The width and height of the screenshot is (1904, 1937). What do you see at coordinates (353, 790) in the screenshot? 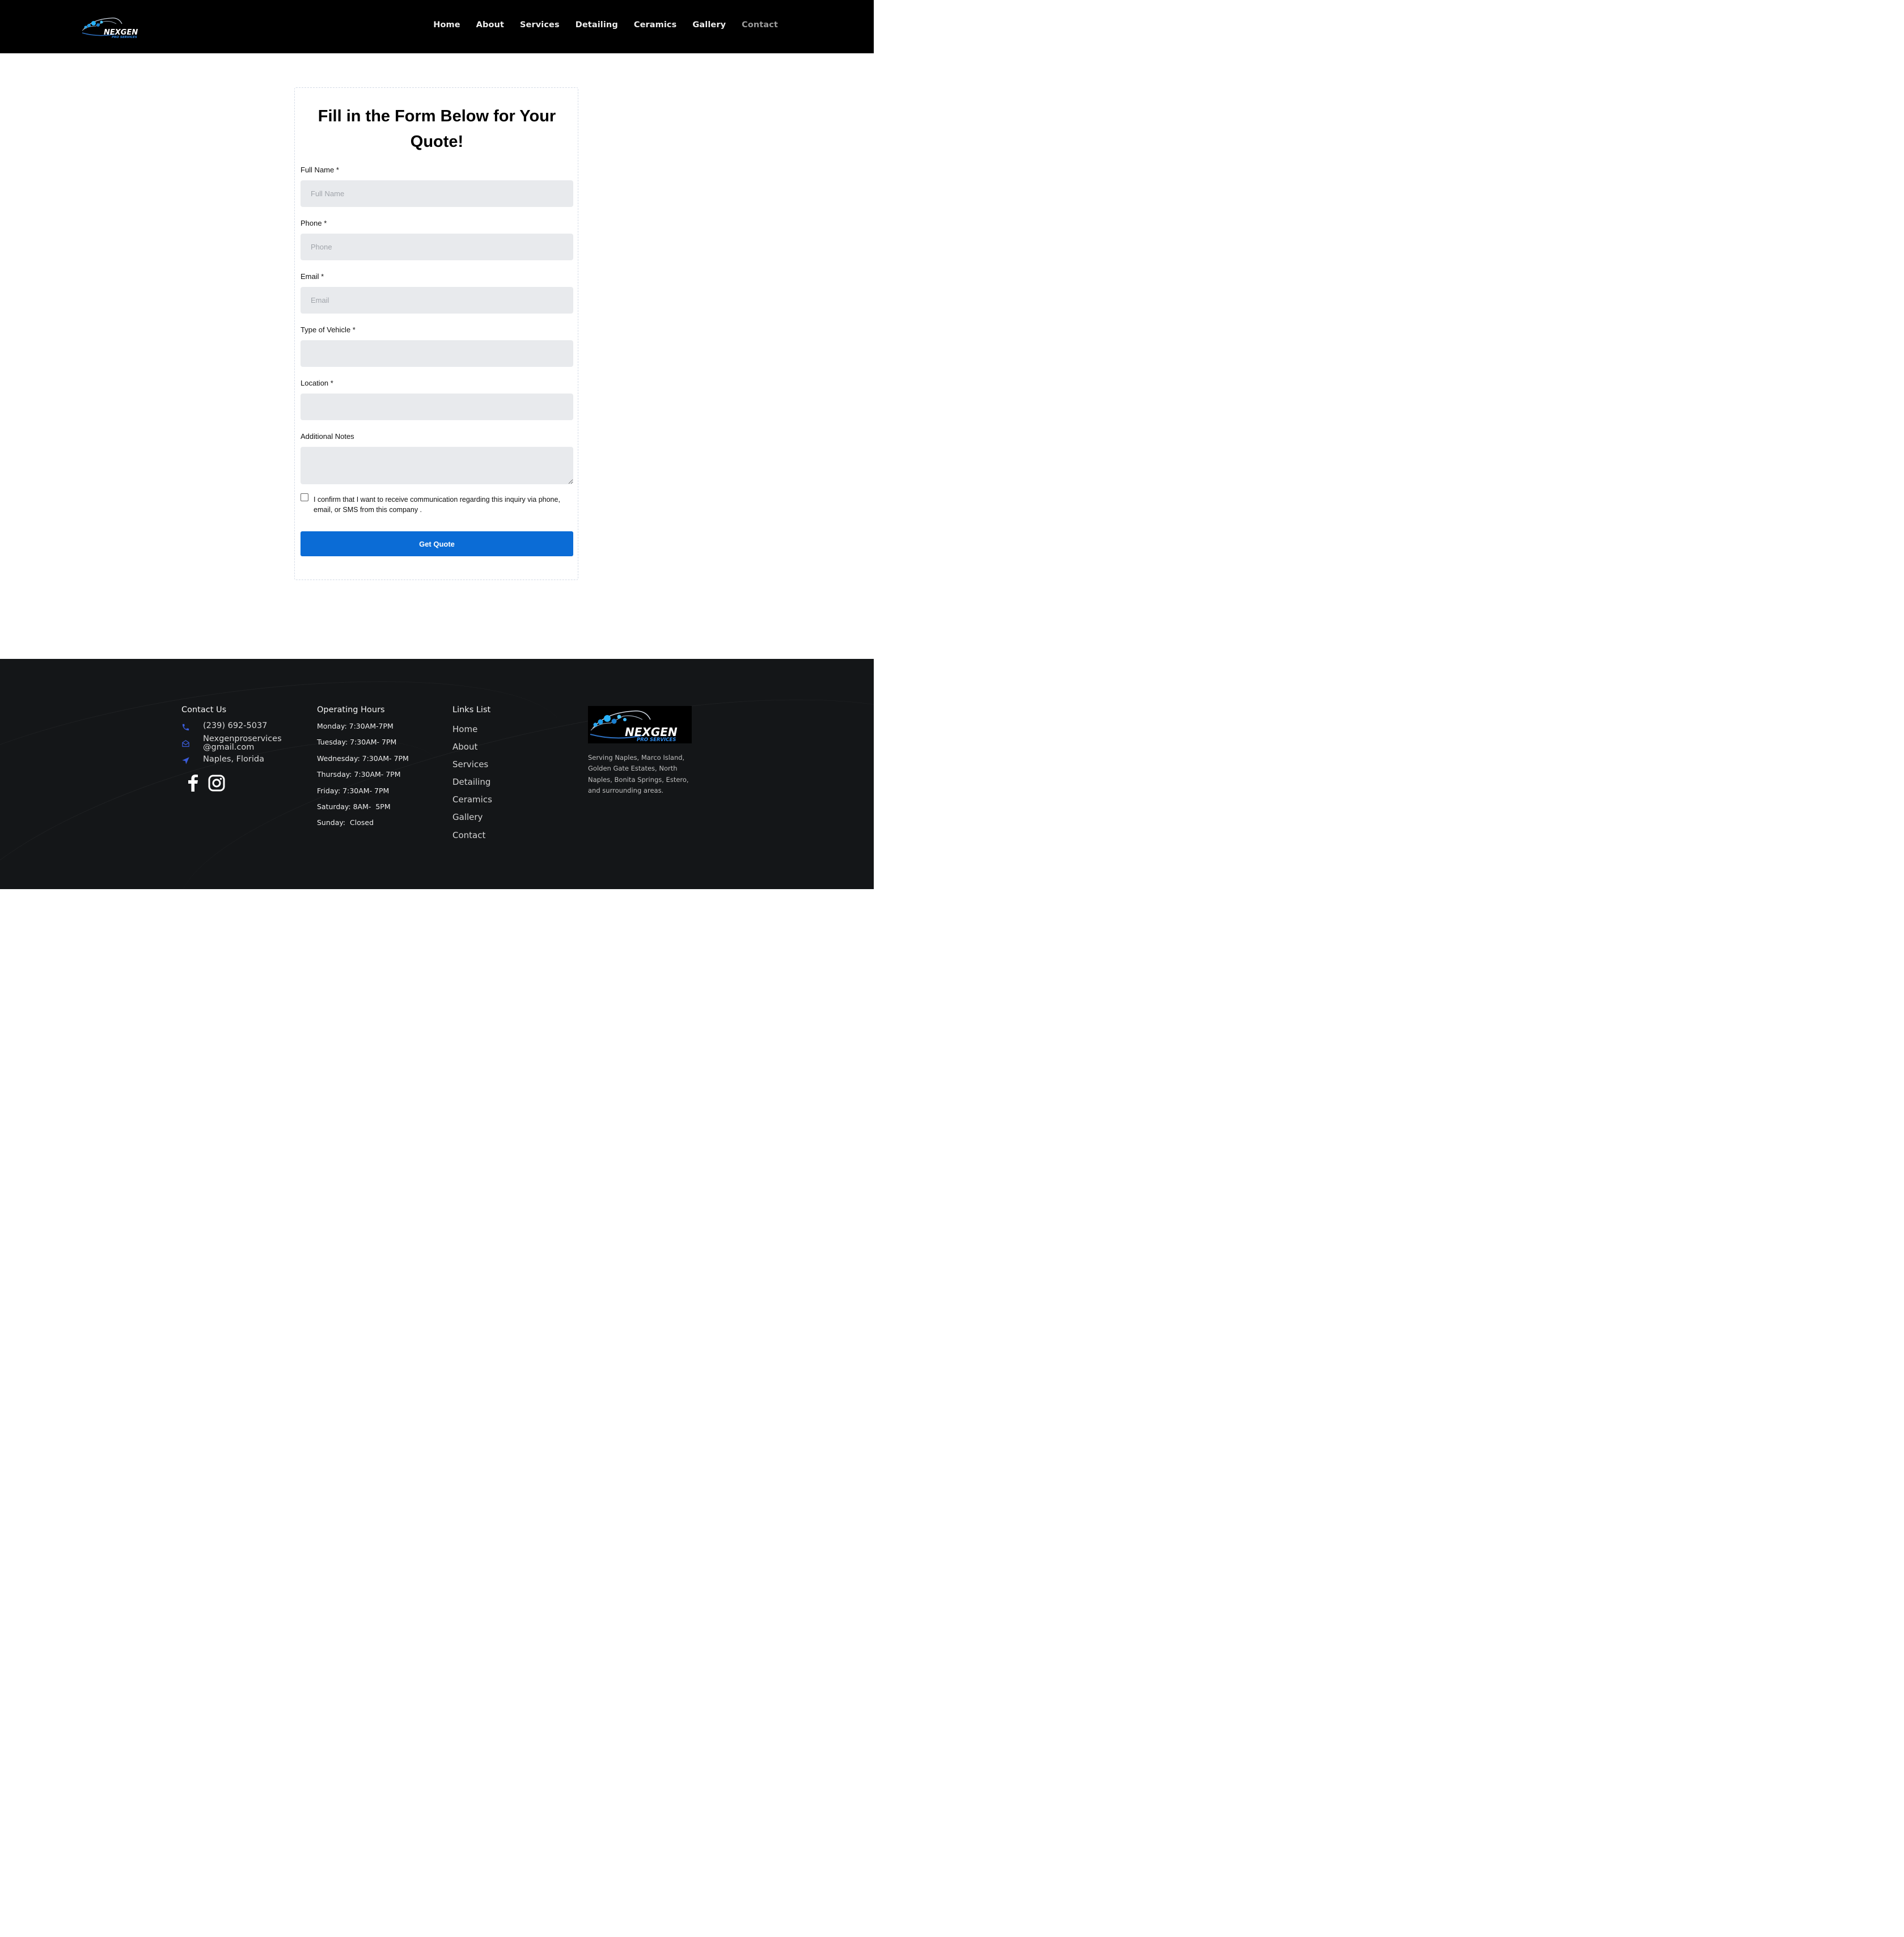
I see `hours-friday: Friday: 7:30AM- 7PM` at bounding box center [353, 790].